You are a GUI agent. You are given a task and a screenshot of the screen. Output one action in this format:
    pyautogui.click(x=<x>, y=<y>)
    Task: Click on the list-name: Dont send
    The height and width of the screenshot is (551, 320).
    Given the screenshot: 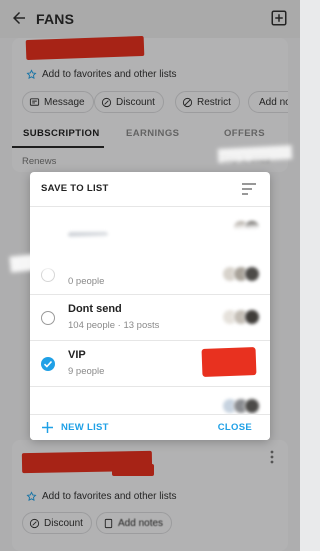 What is the action you would take?
    pyautogui.click(x=95, y=309)
    